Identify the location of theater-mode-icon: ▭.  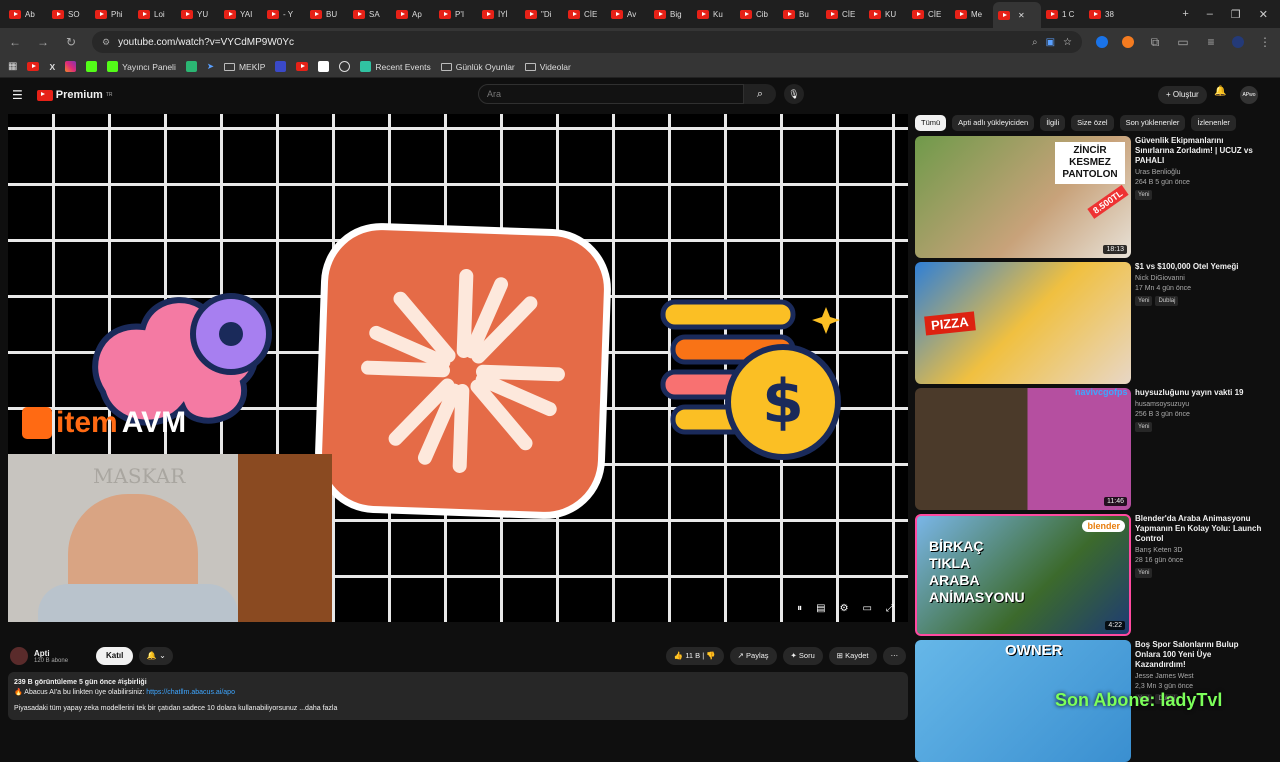
(867, 608).